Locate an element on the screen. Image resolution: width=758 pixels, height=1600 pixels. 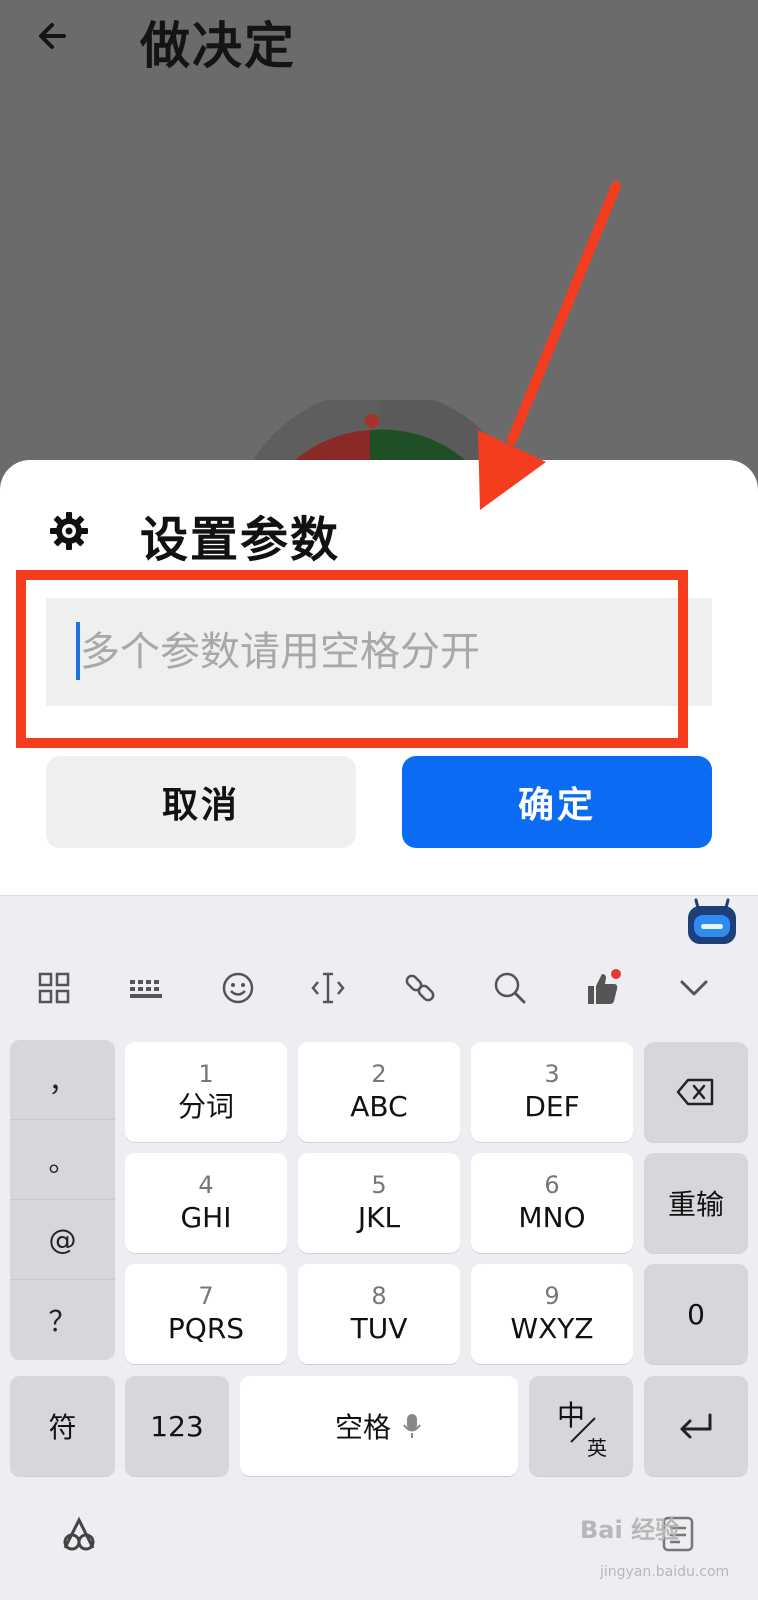
key-8-label: TUV is located at coordinates (379, 1328).